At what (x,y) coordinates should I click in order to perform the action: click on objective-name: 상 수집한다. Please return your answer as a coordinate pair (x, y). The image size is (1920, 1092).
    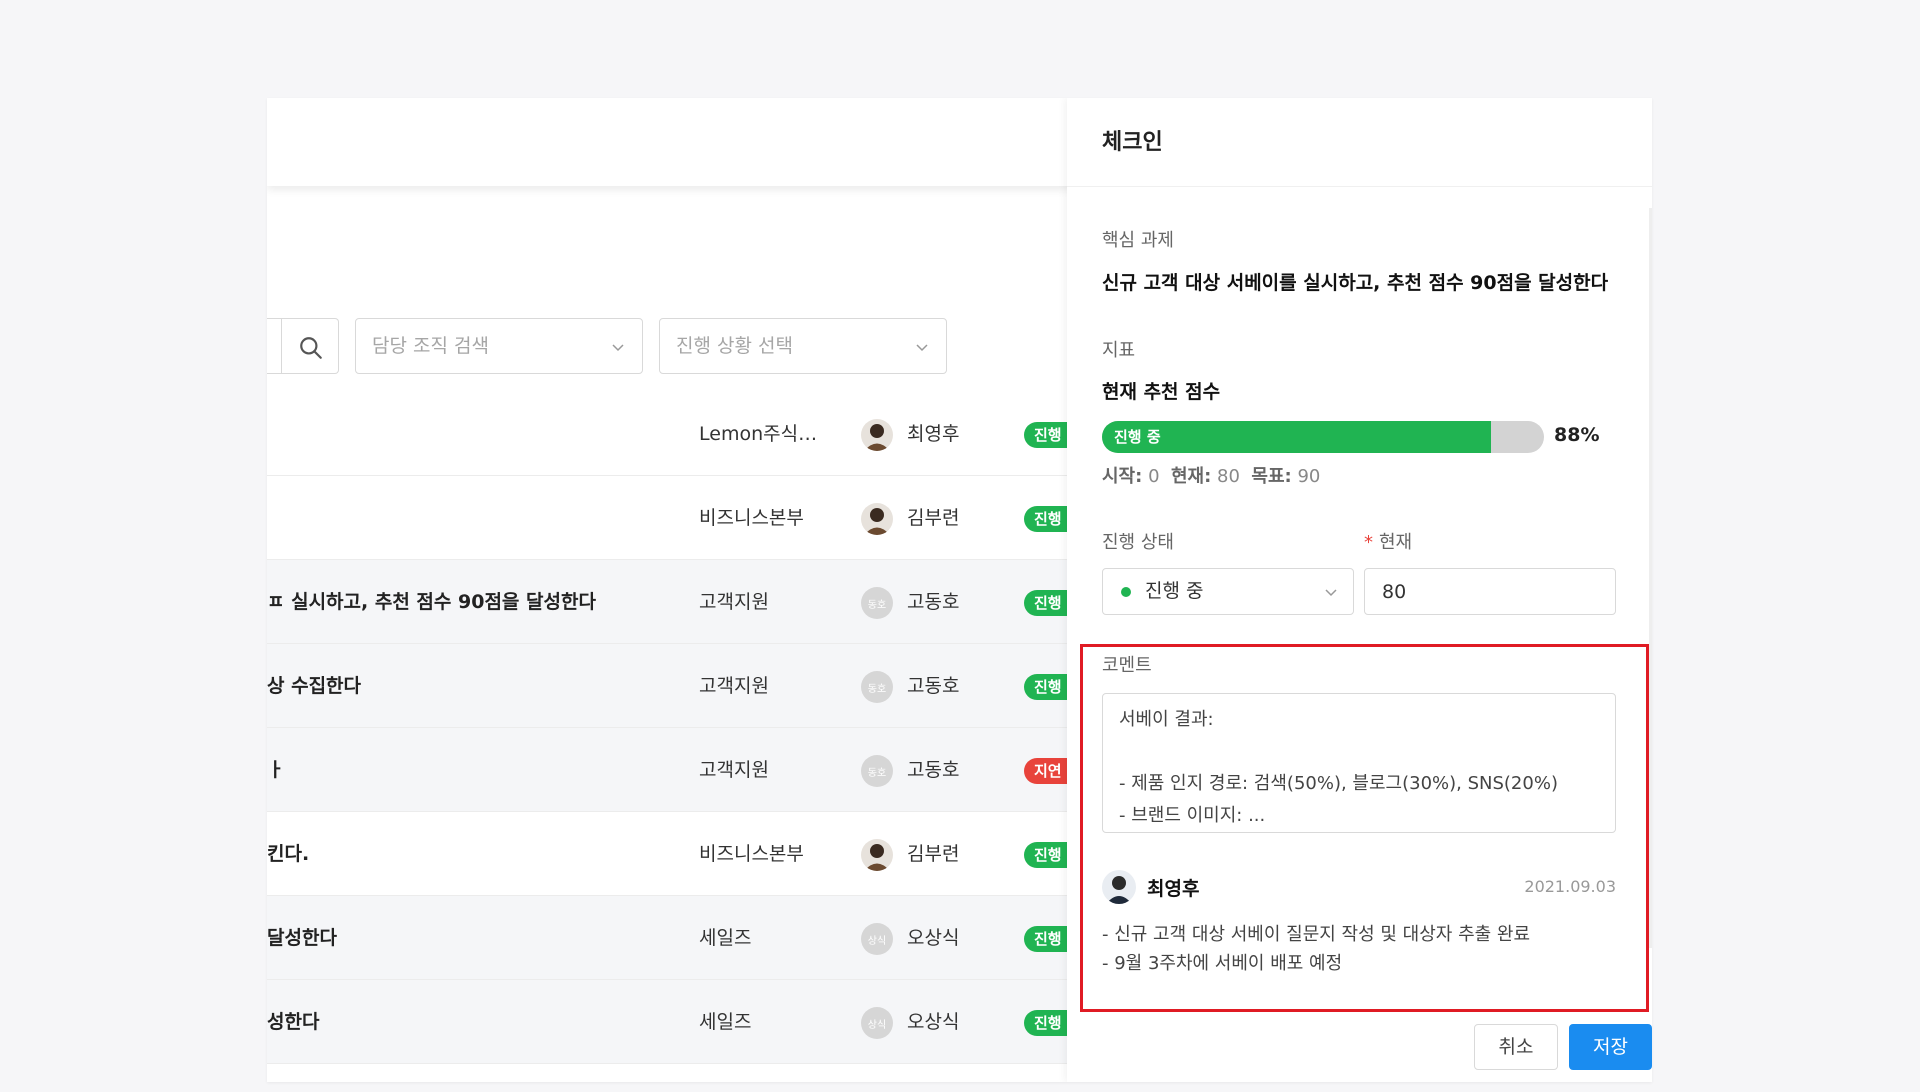
    Looking at the image, I should click on (314, 686).